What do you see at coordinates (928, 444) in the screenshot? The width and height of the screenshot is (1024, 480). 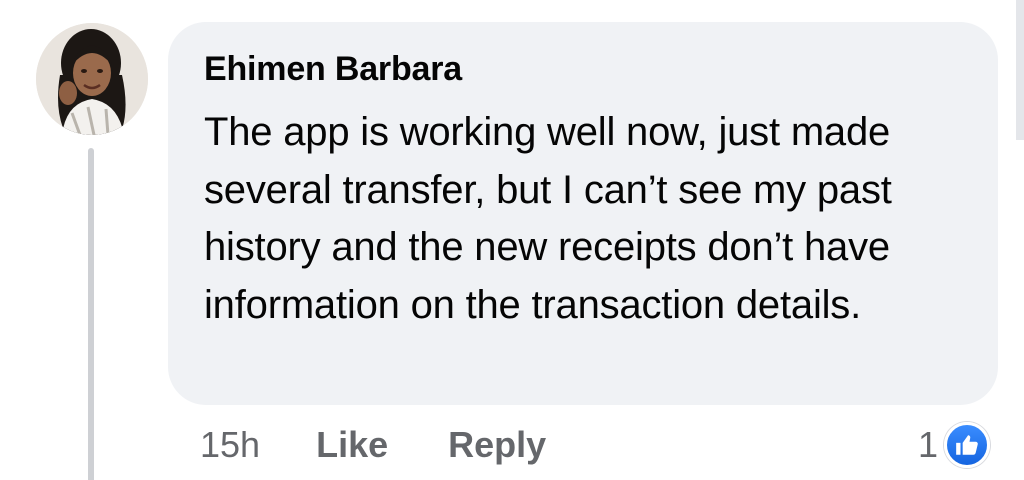 I see `reaction-count: 1` at bounding box center [928, 444].